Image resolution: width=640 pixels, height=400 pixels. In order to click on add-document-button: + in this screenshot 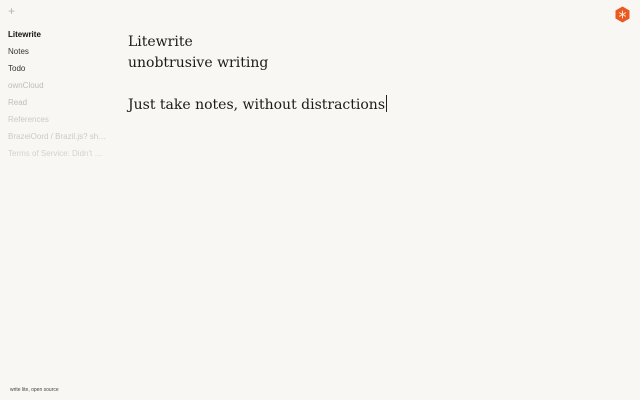, I will do `click(11, 11)`.